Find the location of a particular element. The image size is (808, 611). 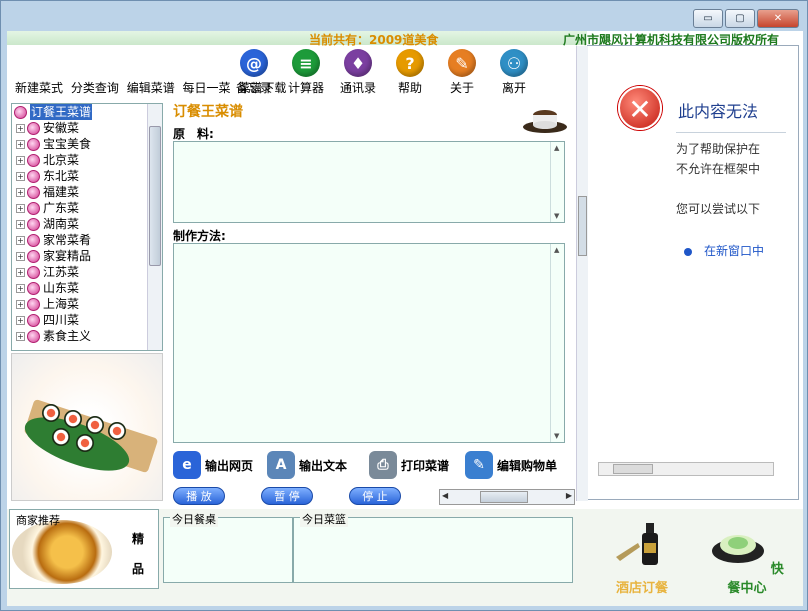

method-scrollbar is located at coordinates (557, 343).